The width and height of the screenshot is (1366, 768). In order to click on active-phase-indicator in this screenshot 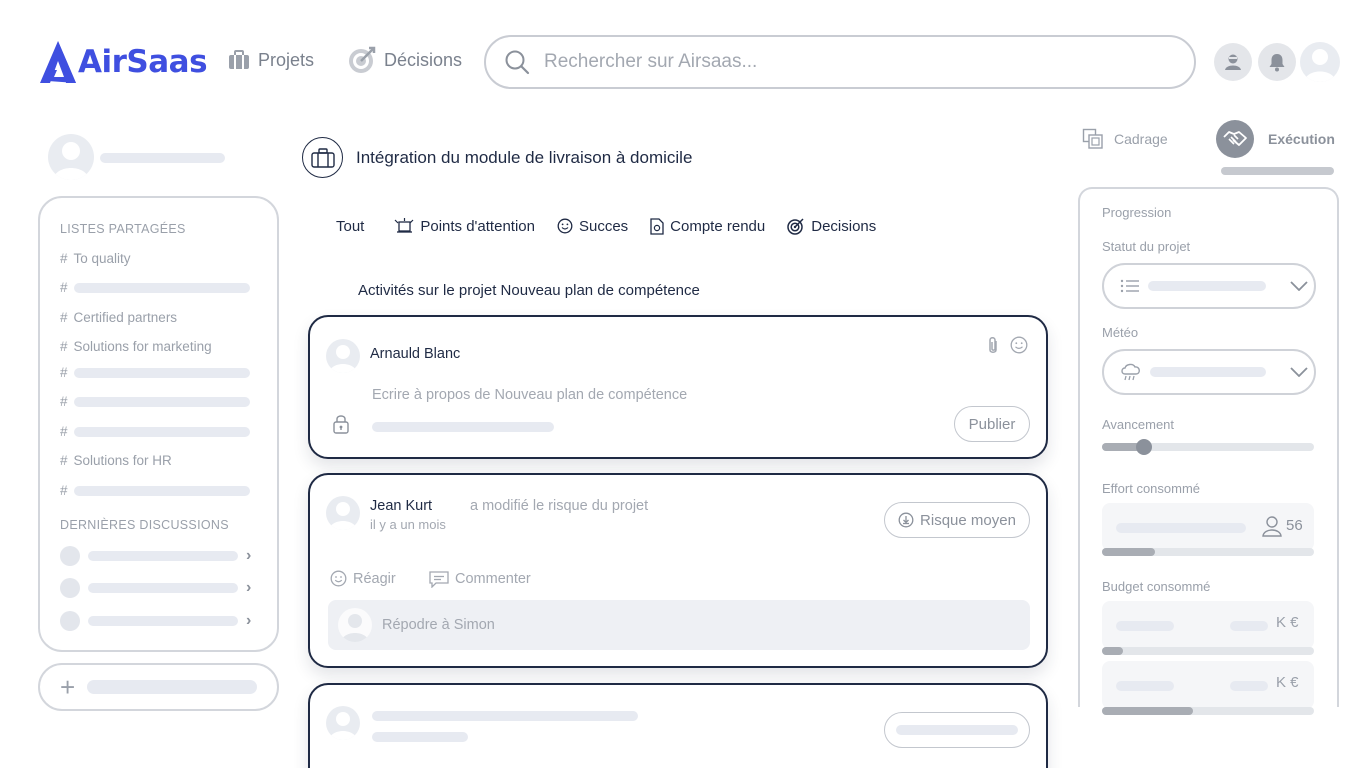, I will do `click(1277, 171)`.